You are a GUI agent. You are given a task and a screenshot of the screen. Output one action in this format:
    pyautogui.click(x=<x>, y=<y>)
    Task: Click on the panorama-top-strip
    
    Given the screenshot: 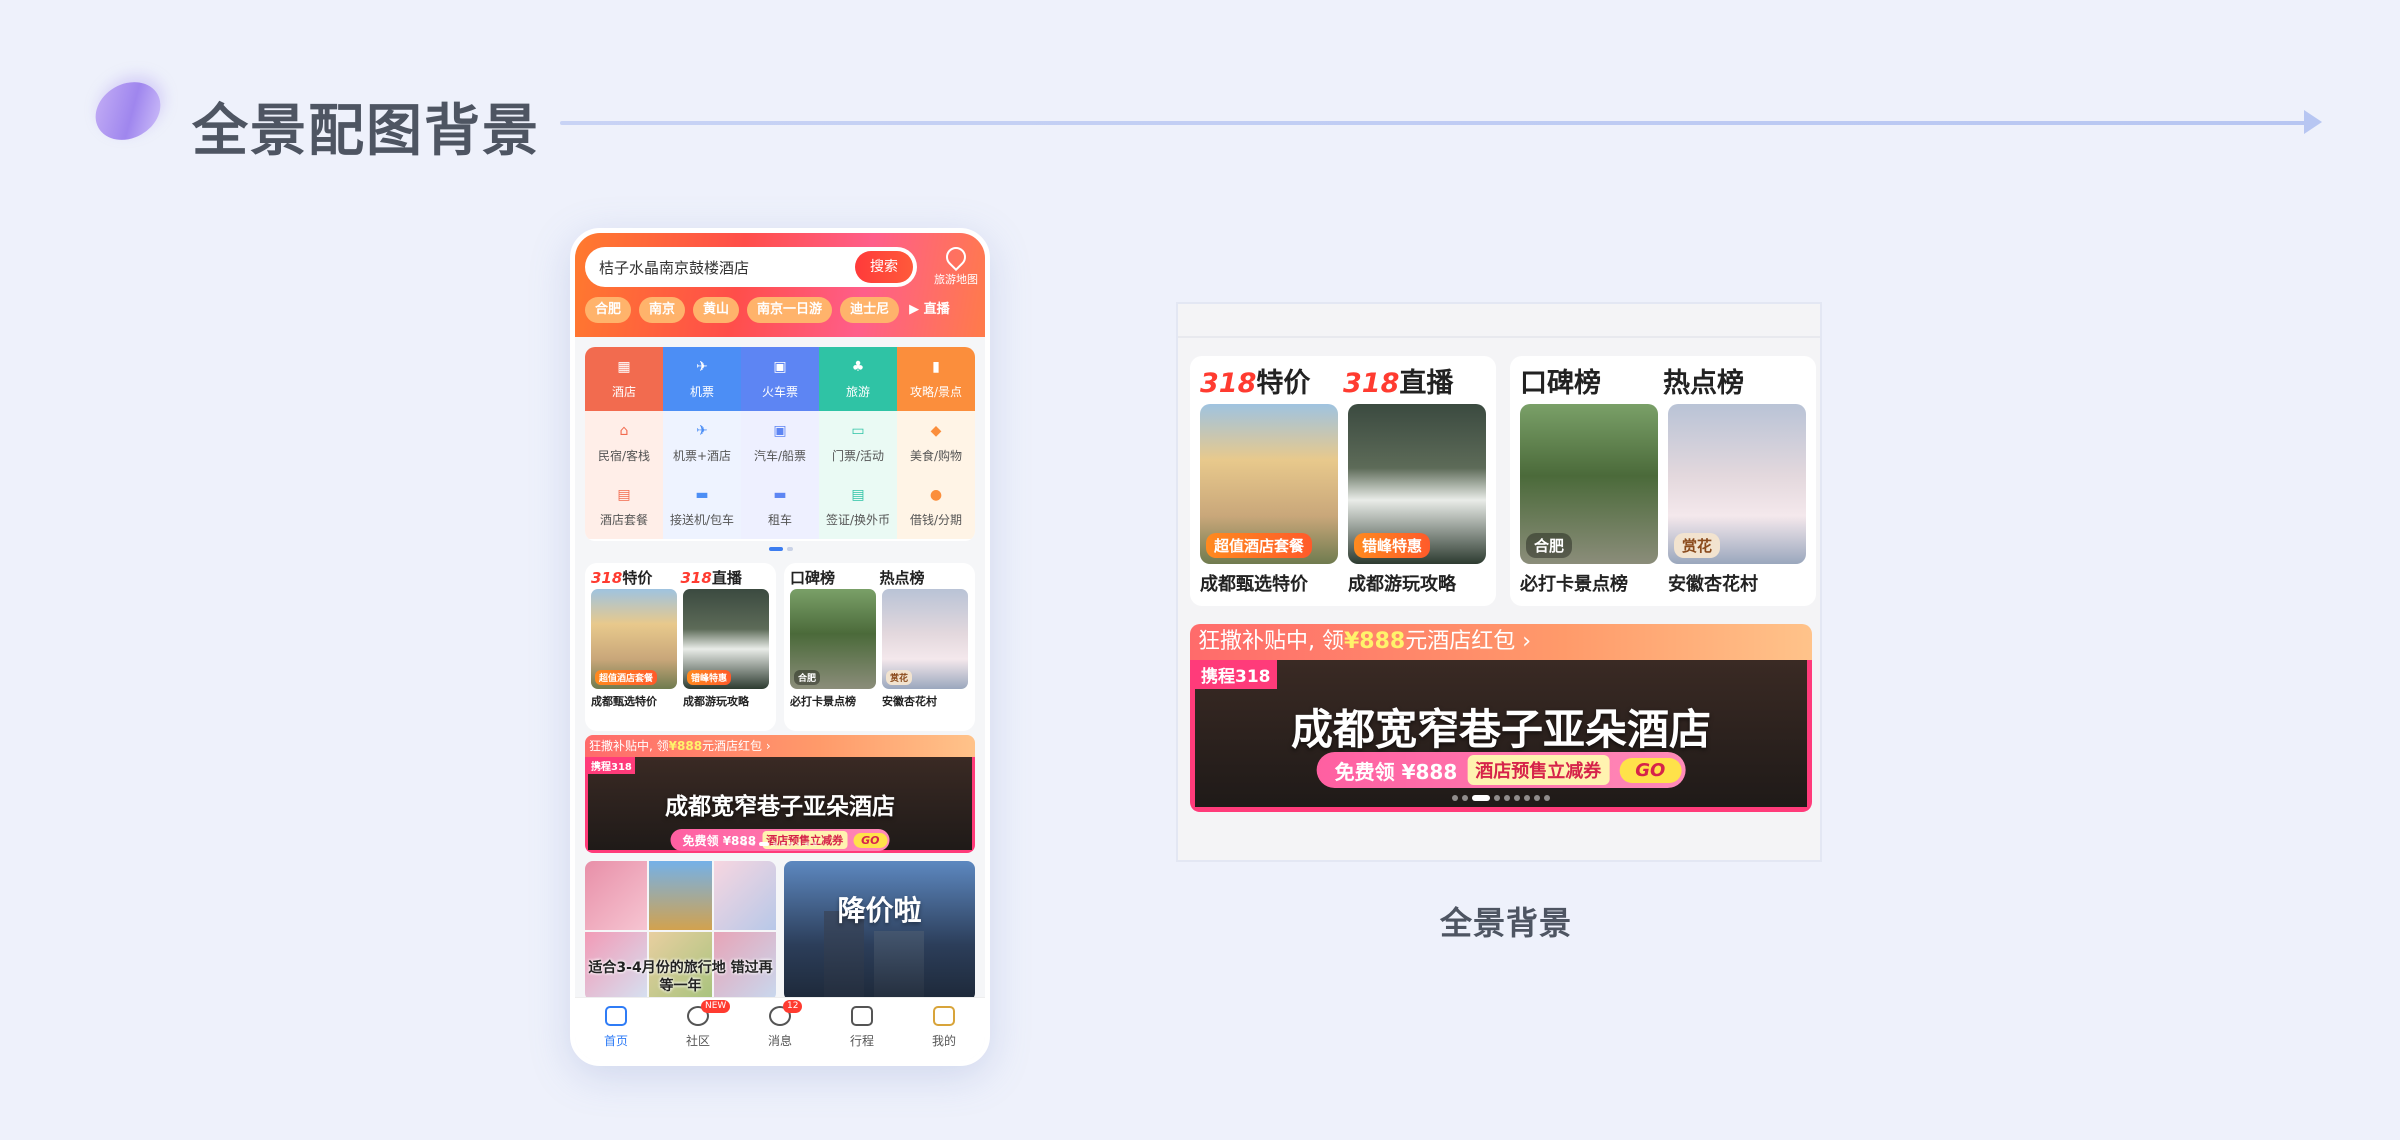 What is the action you would take?
    pyautogui.click(x=1499, y=337)
    